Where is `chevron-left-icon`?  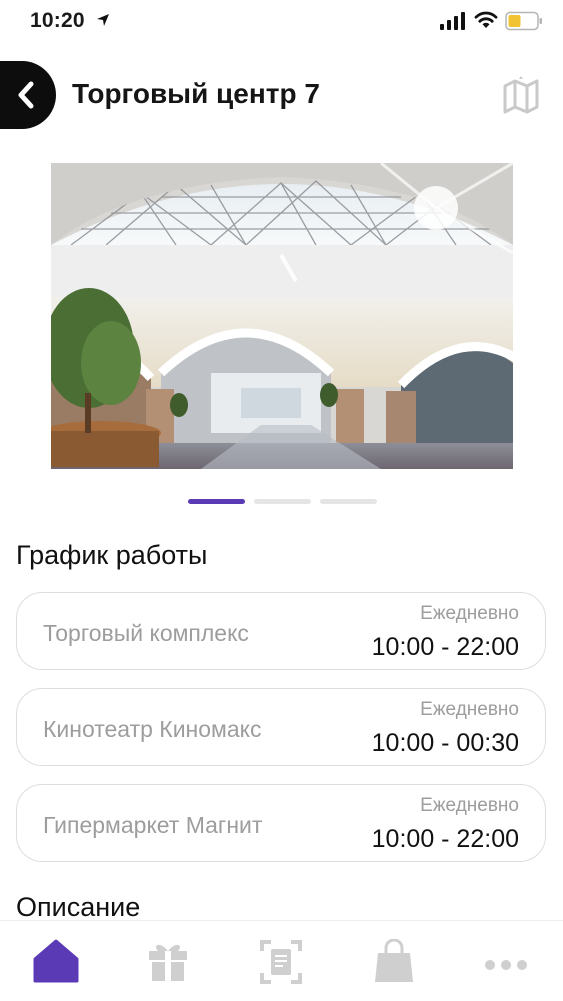 chevron-left-icon is located at coordinates (26, 95).